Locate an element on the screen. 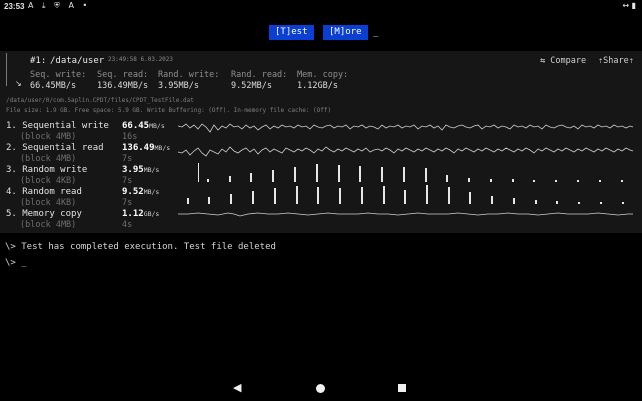 The width and height of the screenshot is (642, 401). recents-icon is located at coordinates (402, 388).